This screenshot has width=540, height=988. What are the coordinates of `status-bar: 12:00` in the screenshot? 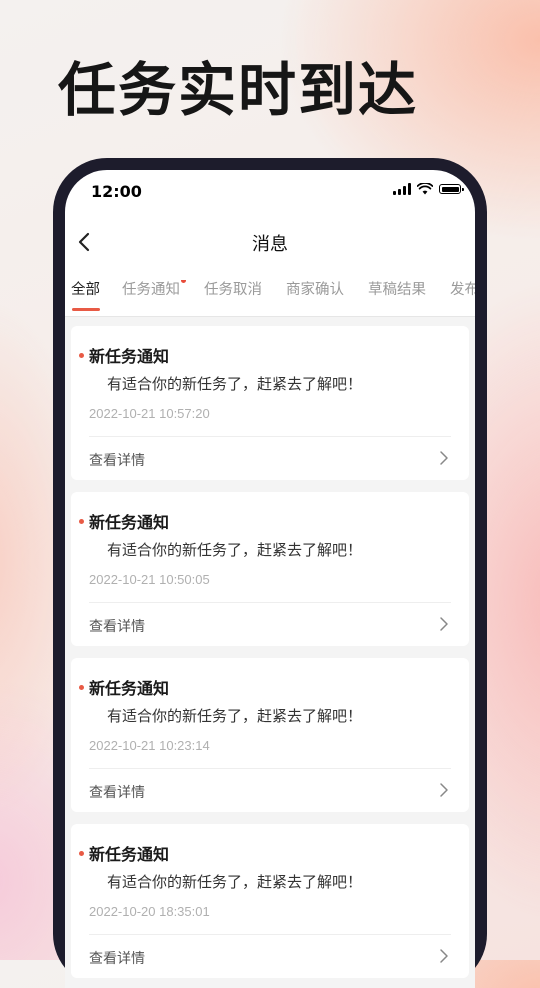 It's located at (270, 191).